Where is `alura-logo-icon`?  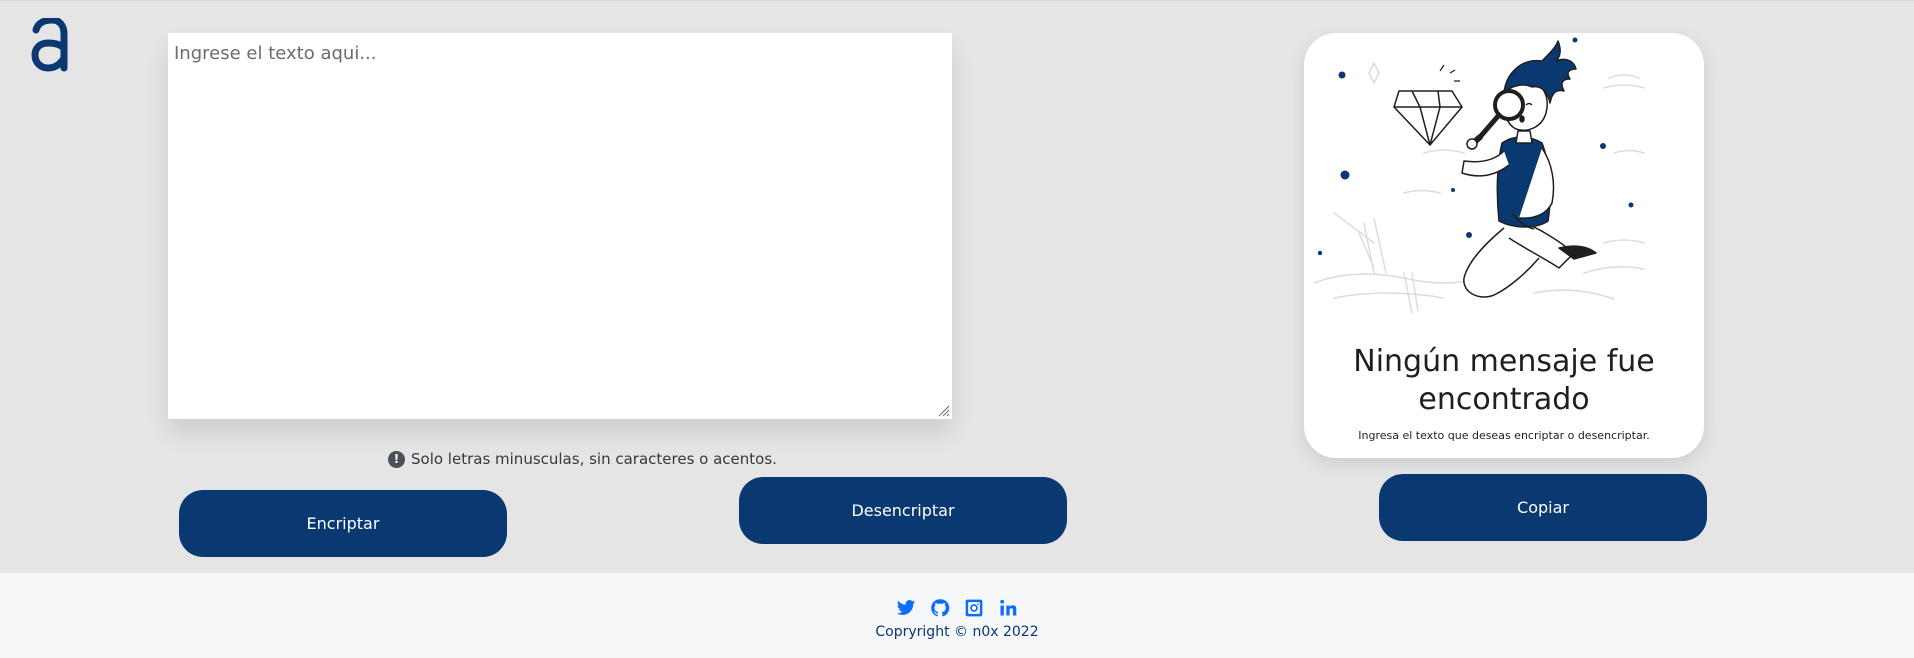 alura-logo-icon is located at coordinates (50, 45).